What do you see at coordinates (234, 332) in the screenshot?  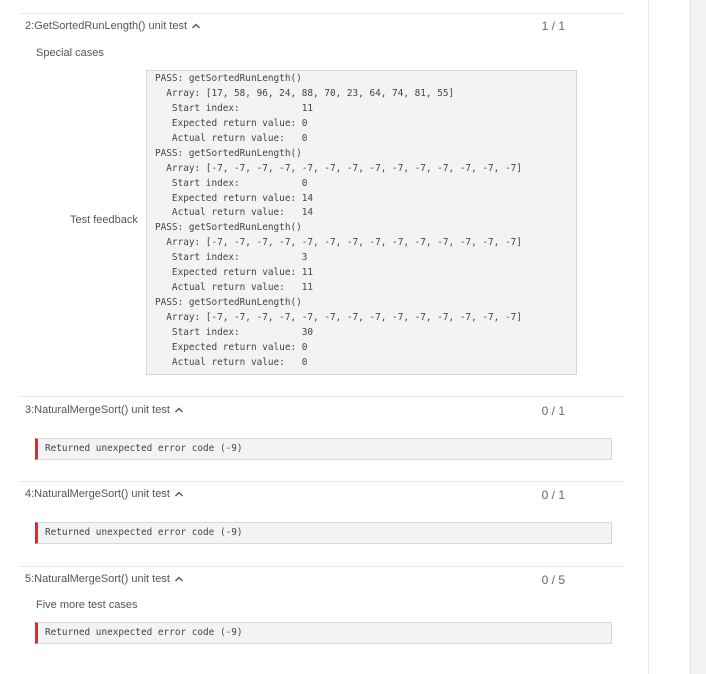 I see `feedback-line: Start index: 30` at bounding box center [234, 332].